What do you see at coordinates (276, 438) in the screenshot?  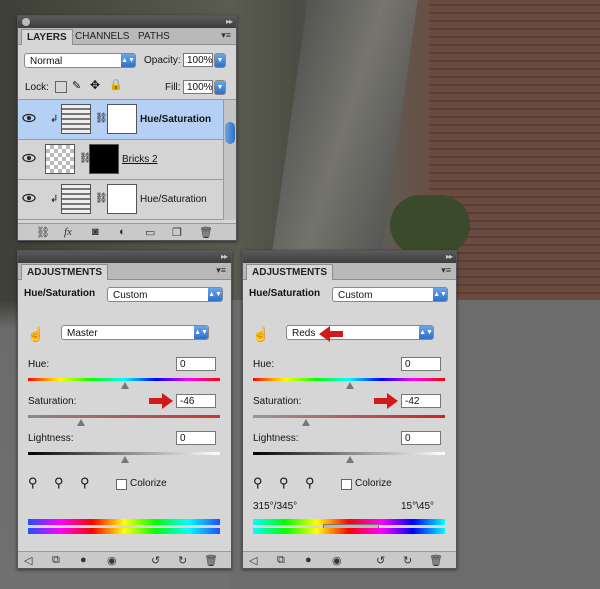 I see `lightness-label: Lightness:` at bounding box center [276, 438].